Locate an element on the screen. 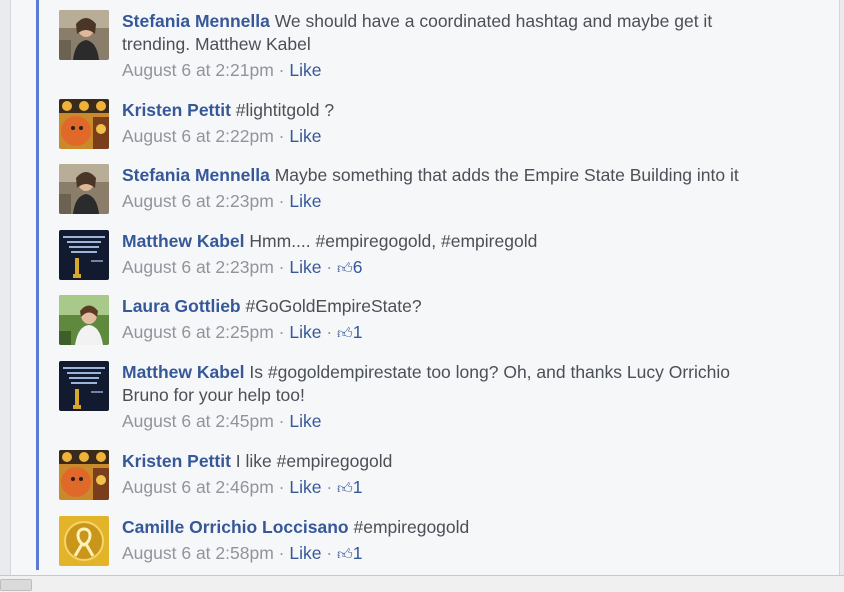 Image resolution: width=844 pixels, height=592 pixels. comment-meta: August 6 at 2:46pm · Like · 👍︎1 is located at coordinates (462, 488).